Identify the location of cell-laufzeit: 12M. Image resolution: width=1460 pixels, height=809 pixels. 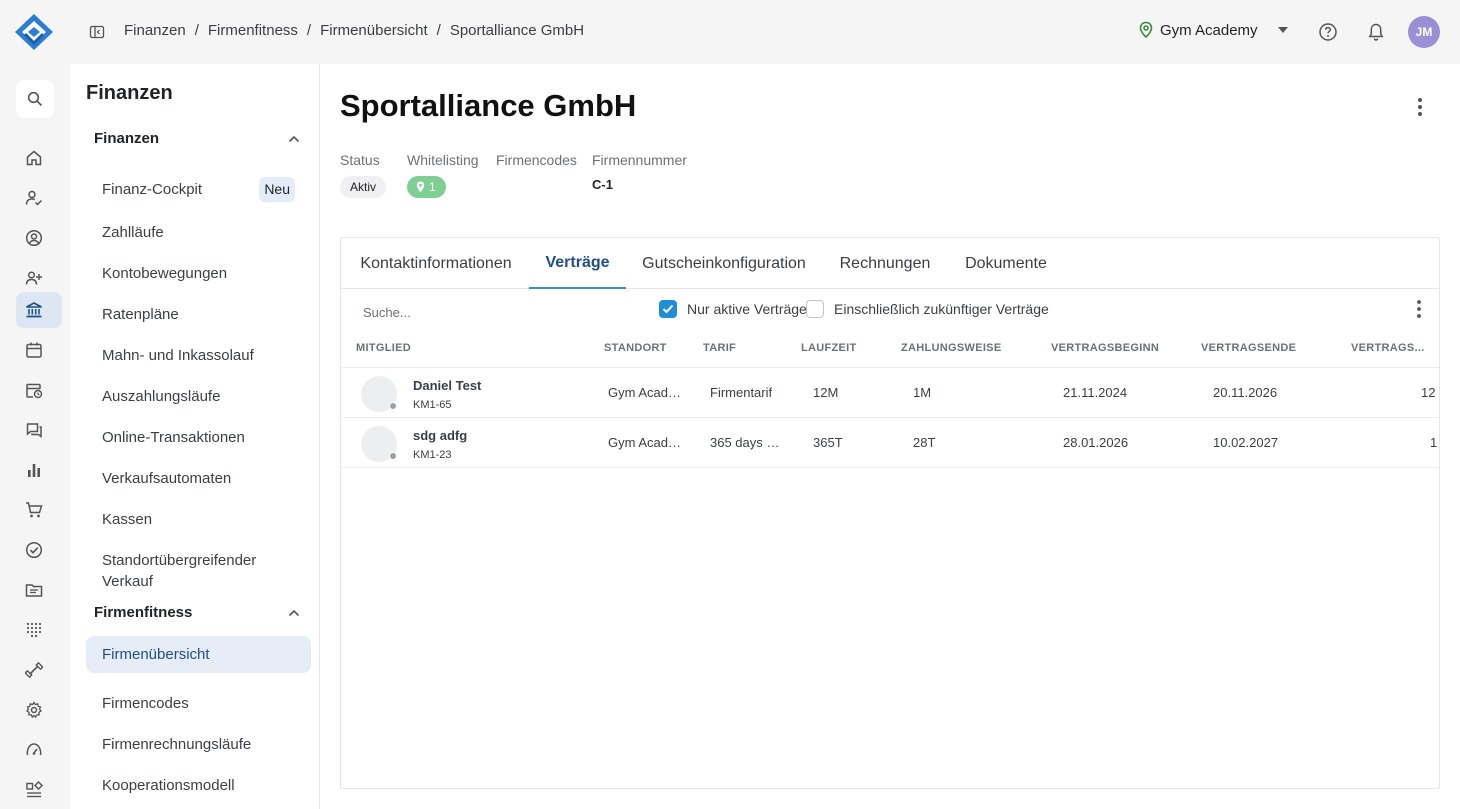
(826, 392).